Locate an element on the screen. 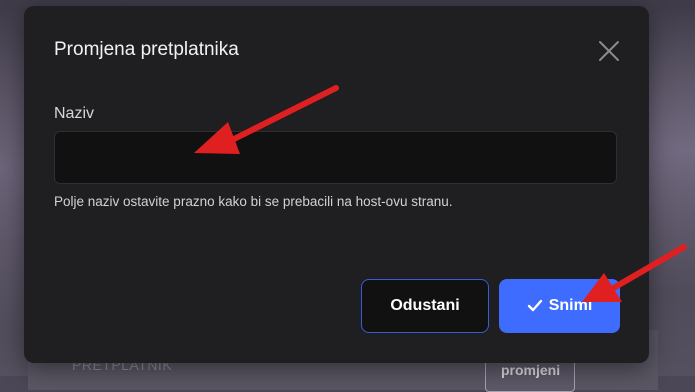 The height and width of the screenshot is (392, 695). name-input is located at coordinates (335, 157).